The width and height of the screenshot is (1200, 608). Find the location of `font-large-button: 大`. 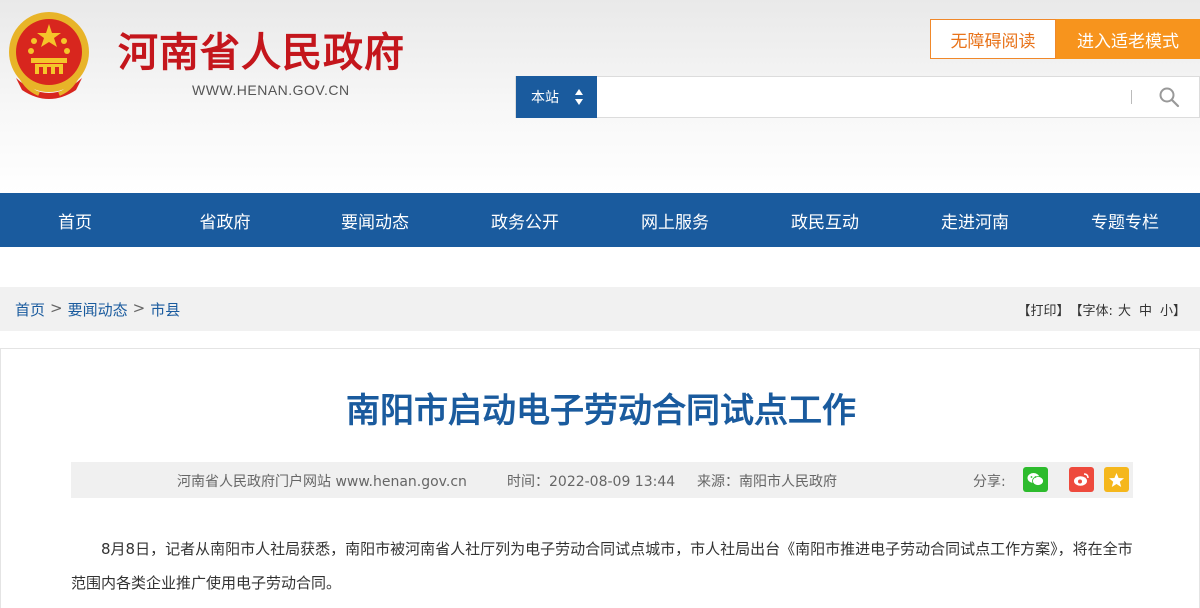

font-large-button: 大 is located at coordinates (1124, 309).